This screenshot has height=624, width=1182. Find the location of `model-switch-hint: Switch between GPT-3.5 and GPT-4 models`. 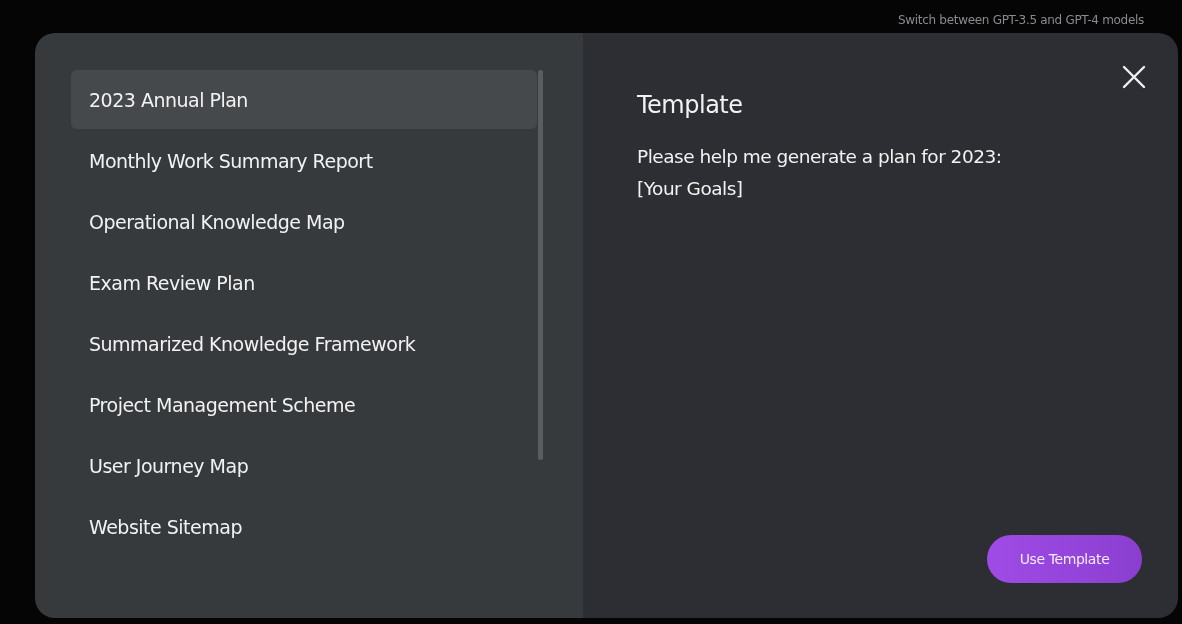

model-switch-hint: Switch between GPT-3.5 and GPT-4 models is located at coordinates (1020, 20).